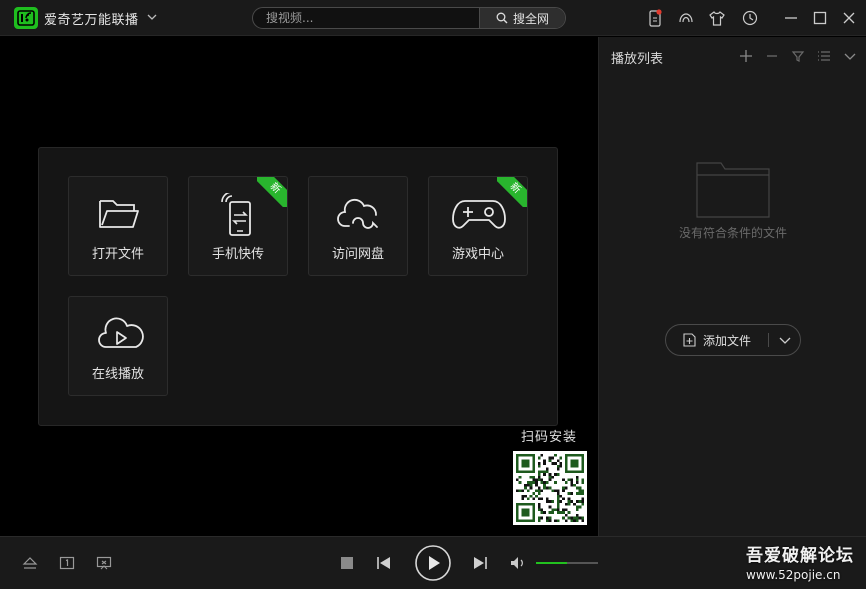  What do you see at coordinates (772, 56) in the screenshot?
I see `remove-icon` at bounding box center [772, 56].